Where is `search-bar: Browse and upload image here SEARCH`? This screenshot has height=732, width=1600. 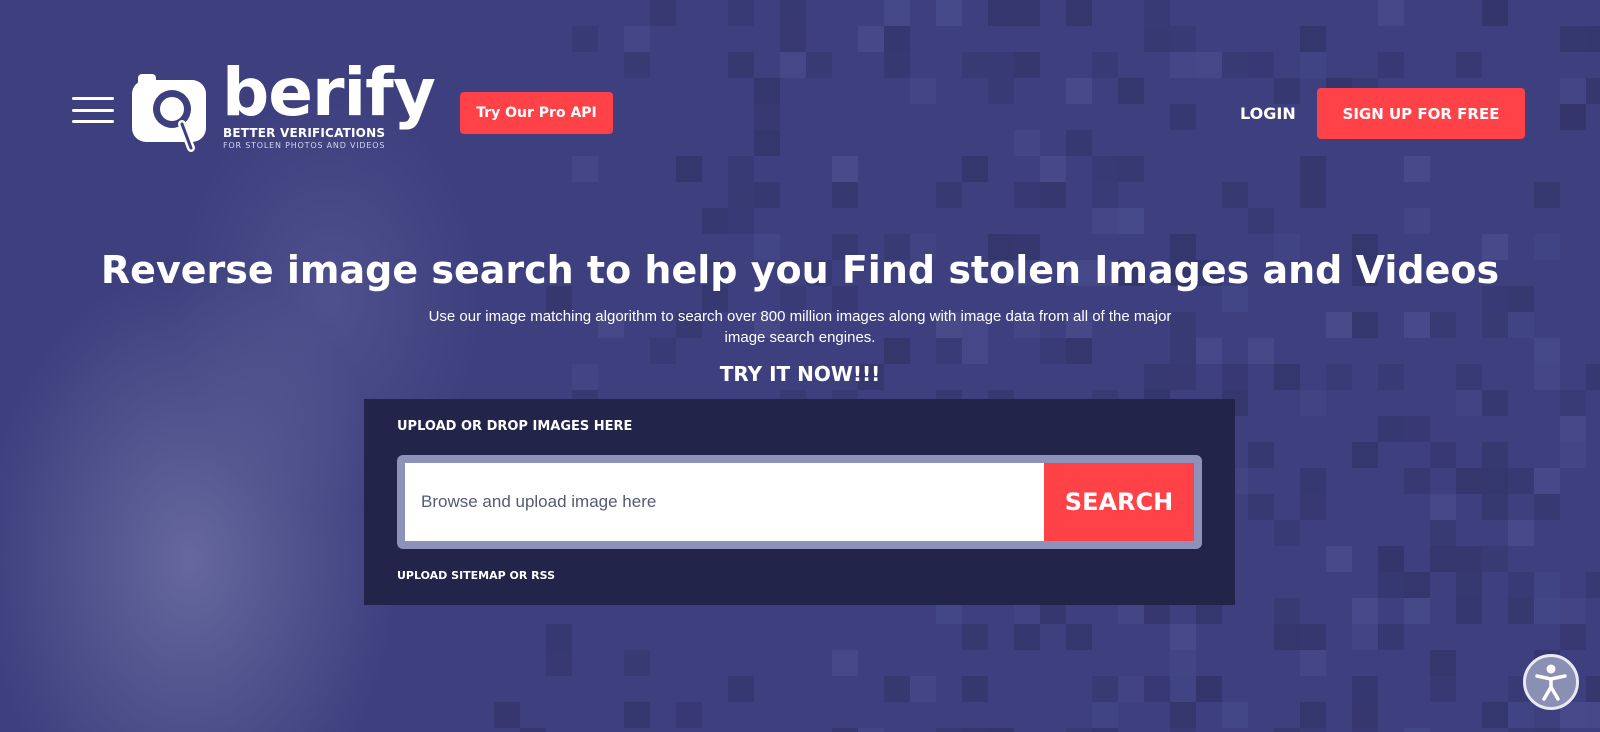
search-bar: Browse and upload image here SEARCH is located at coordinates (799, 502).